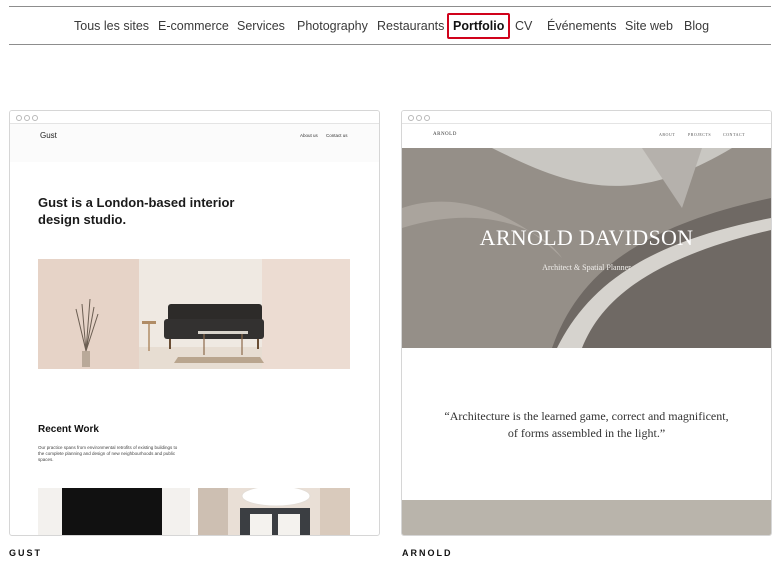 Image resolution: width=780 pixels, height=570 pixels. What do you see at coordinates (649, 26) in the screenshot?
I see `nav-item-site-web: Site web` at bounding box center [649, 26].